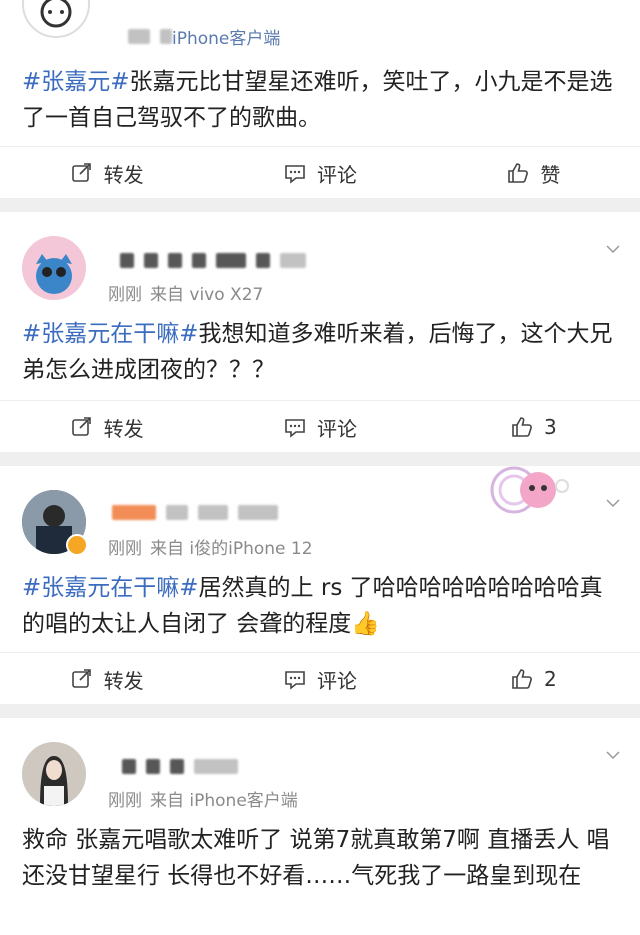 The height and width of the screenshot is (935, 640). I want to click on post-meta: 刚刚 来自 i俊的iPhone 12, so click(210, 546).